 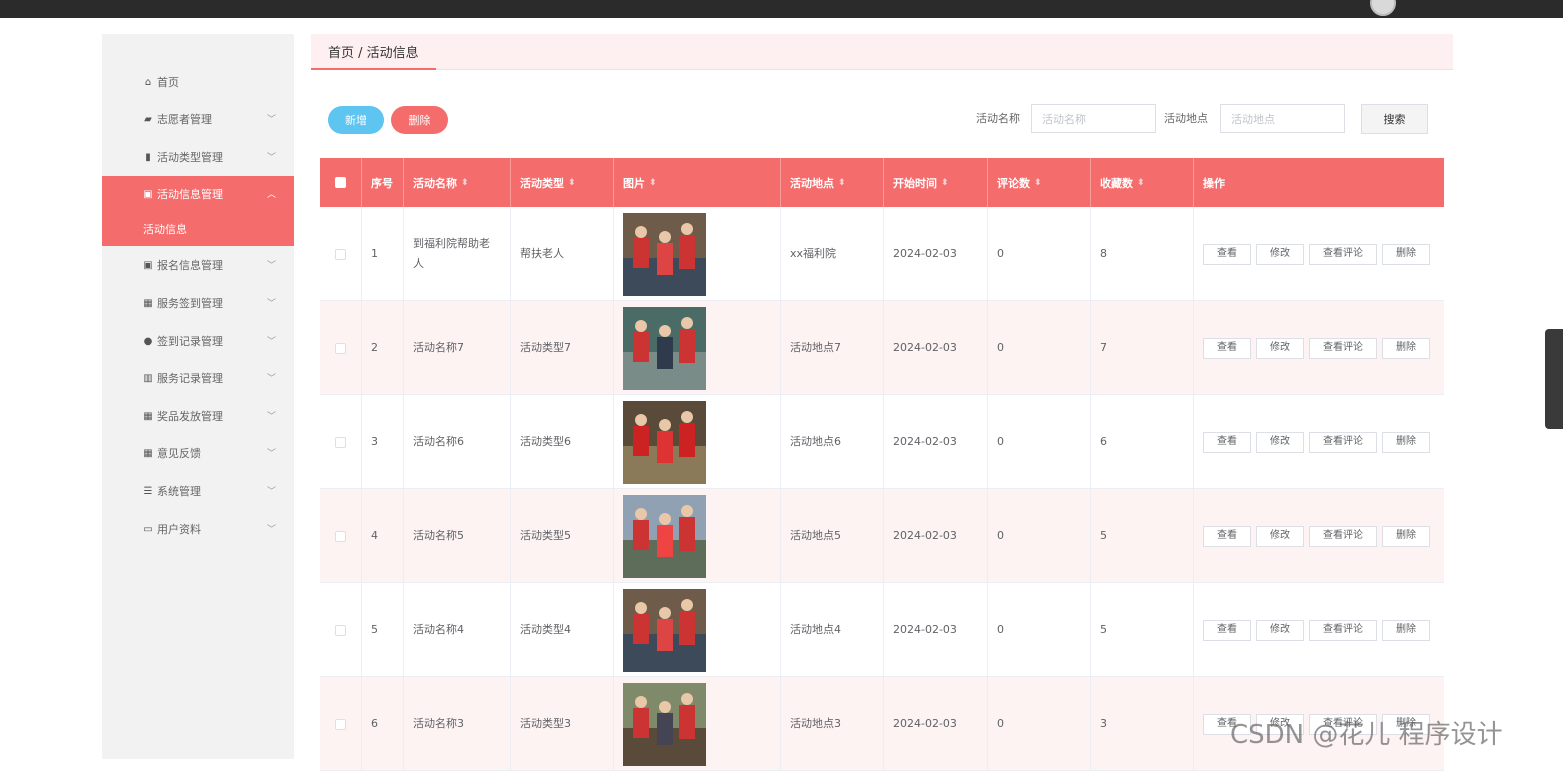 What do you see at coordinates (198, 416) in the screenshot?
I see `sidebar-item-8: ▦ 奖品发放管理 ﹀` at bounding box center [198, 416].